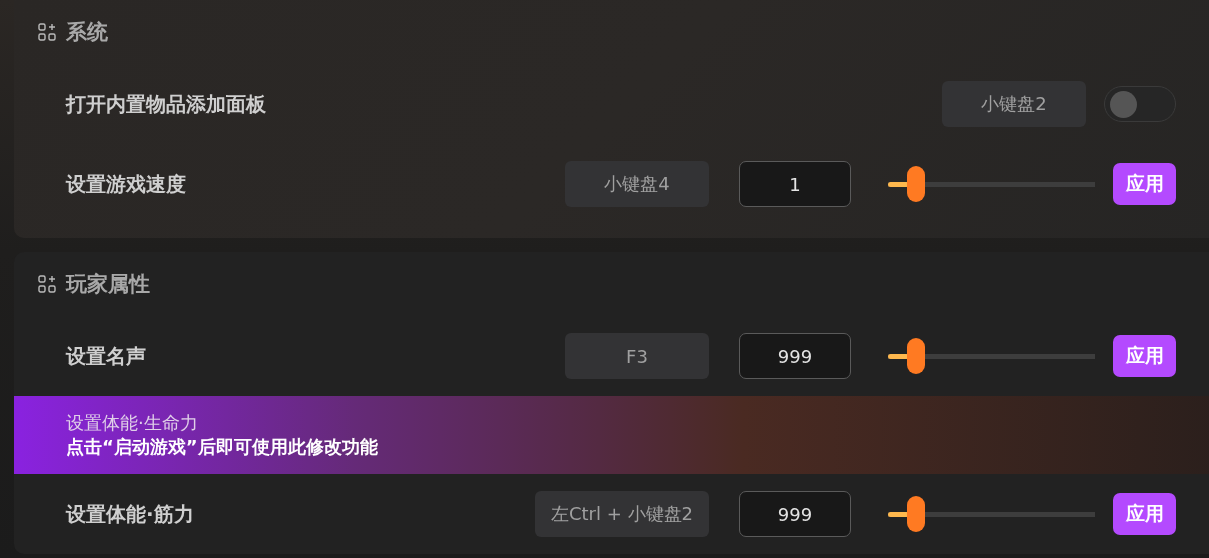 The image size is (1209, 558). Describe the element at coordinates (126, 184) in the screenshot. I see `setting-label: 设置游戏速度` at that location.